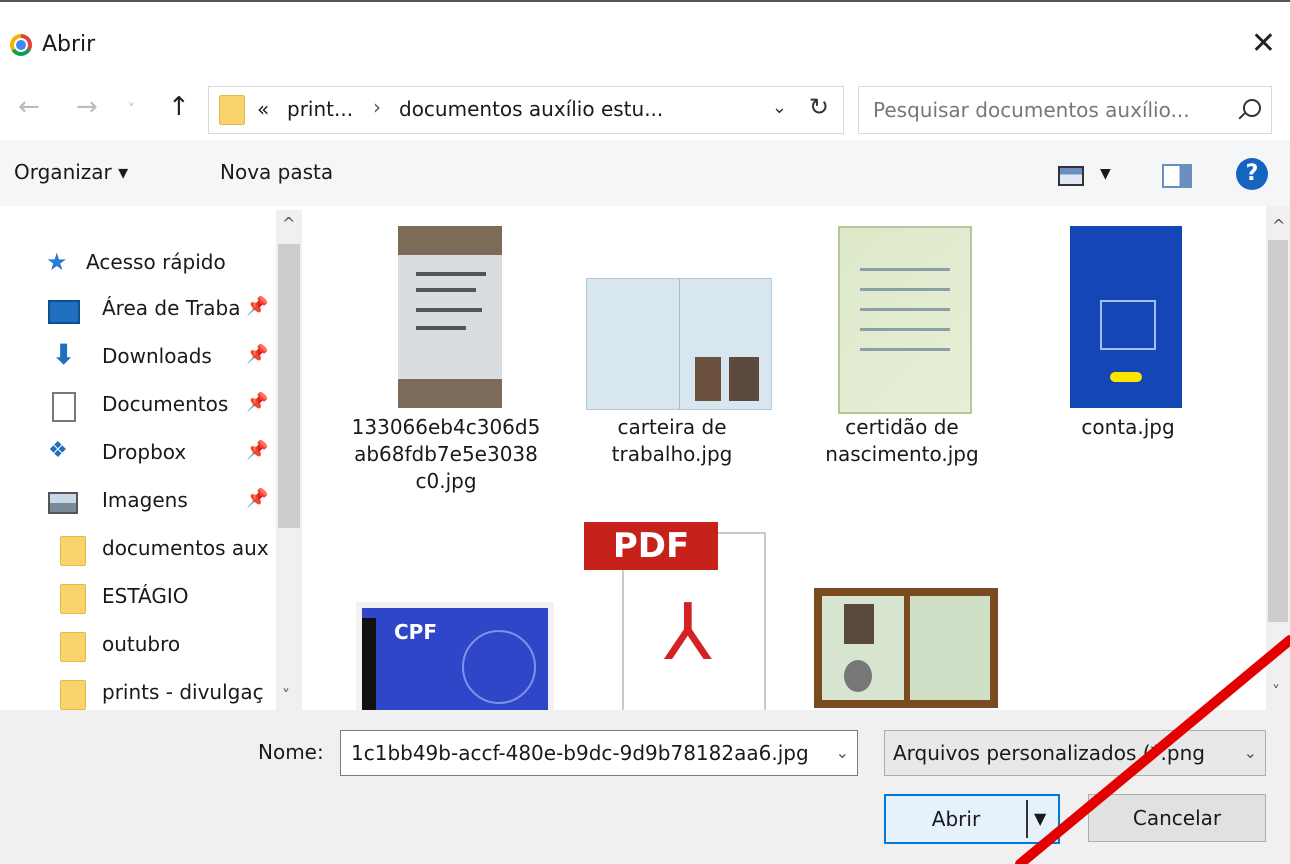 Image resolution: width=1290 pixels, height=864 pixels. I want to click on open-button: Abrir ▼, so click(972, 819).